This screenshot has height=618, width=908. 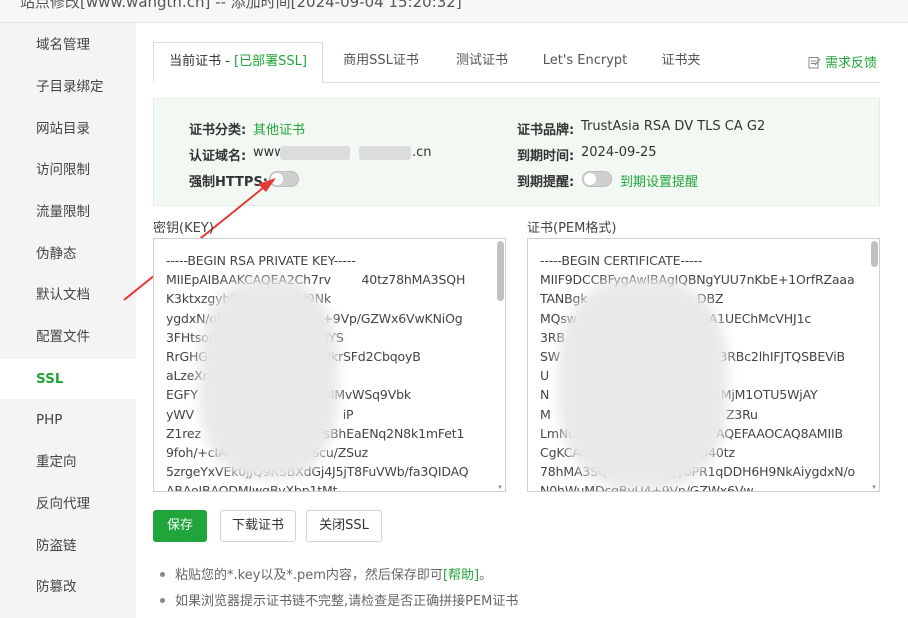 I want to click on text-line: -----BEGIN RSA PRIVATE KEY-----, so click(x=261, y=260).